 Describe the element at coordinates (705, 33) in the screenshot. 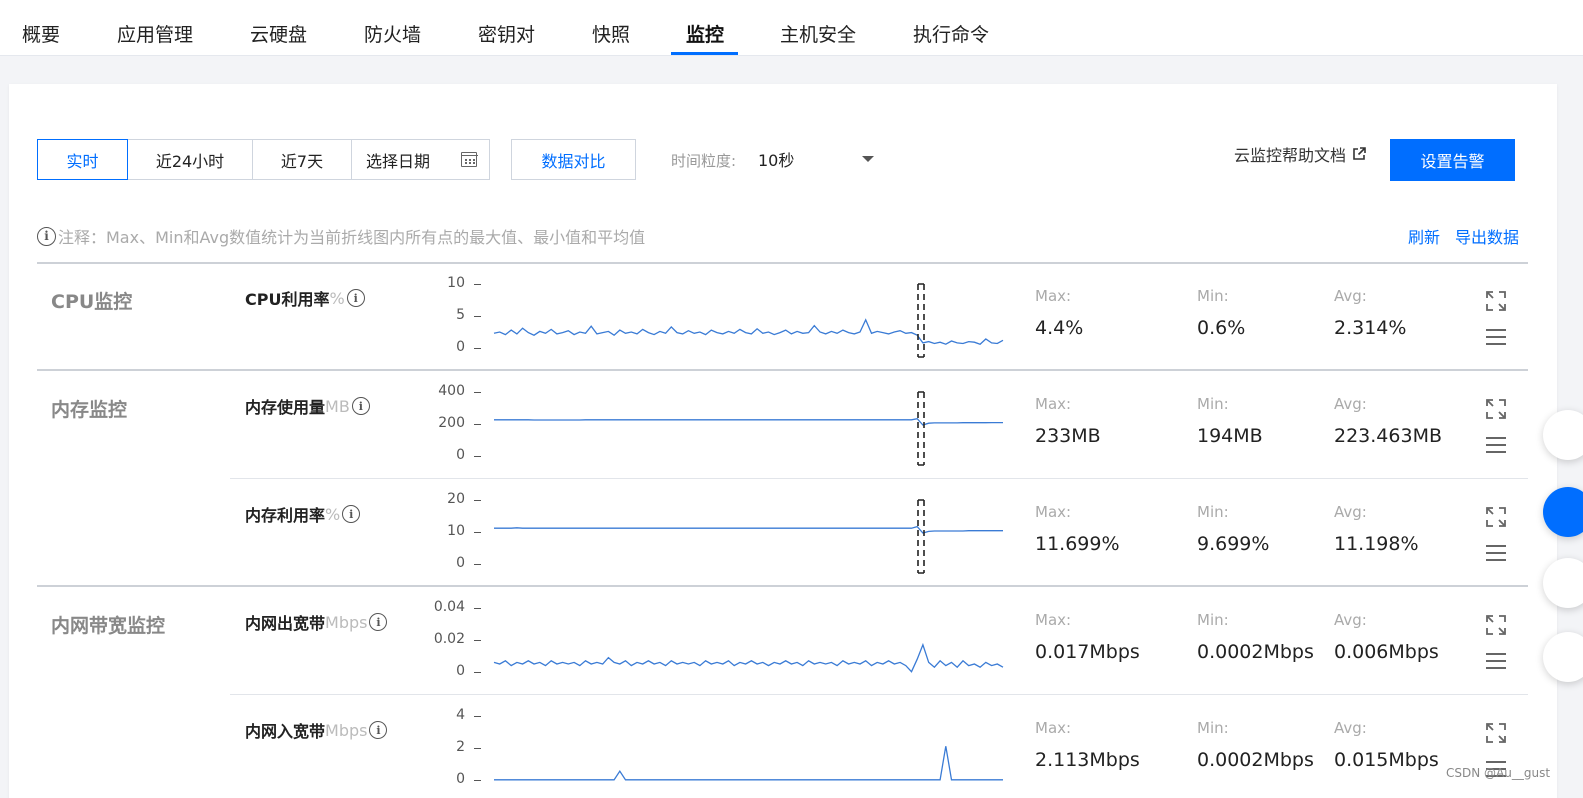

I see `tab-monitoring: 监控` at that location.